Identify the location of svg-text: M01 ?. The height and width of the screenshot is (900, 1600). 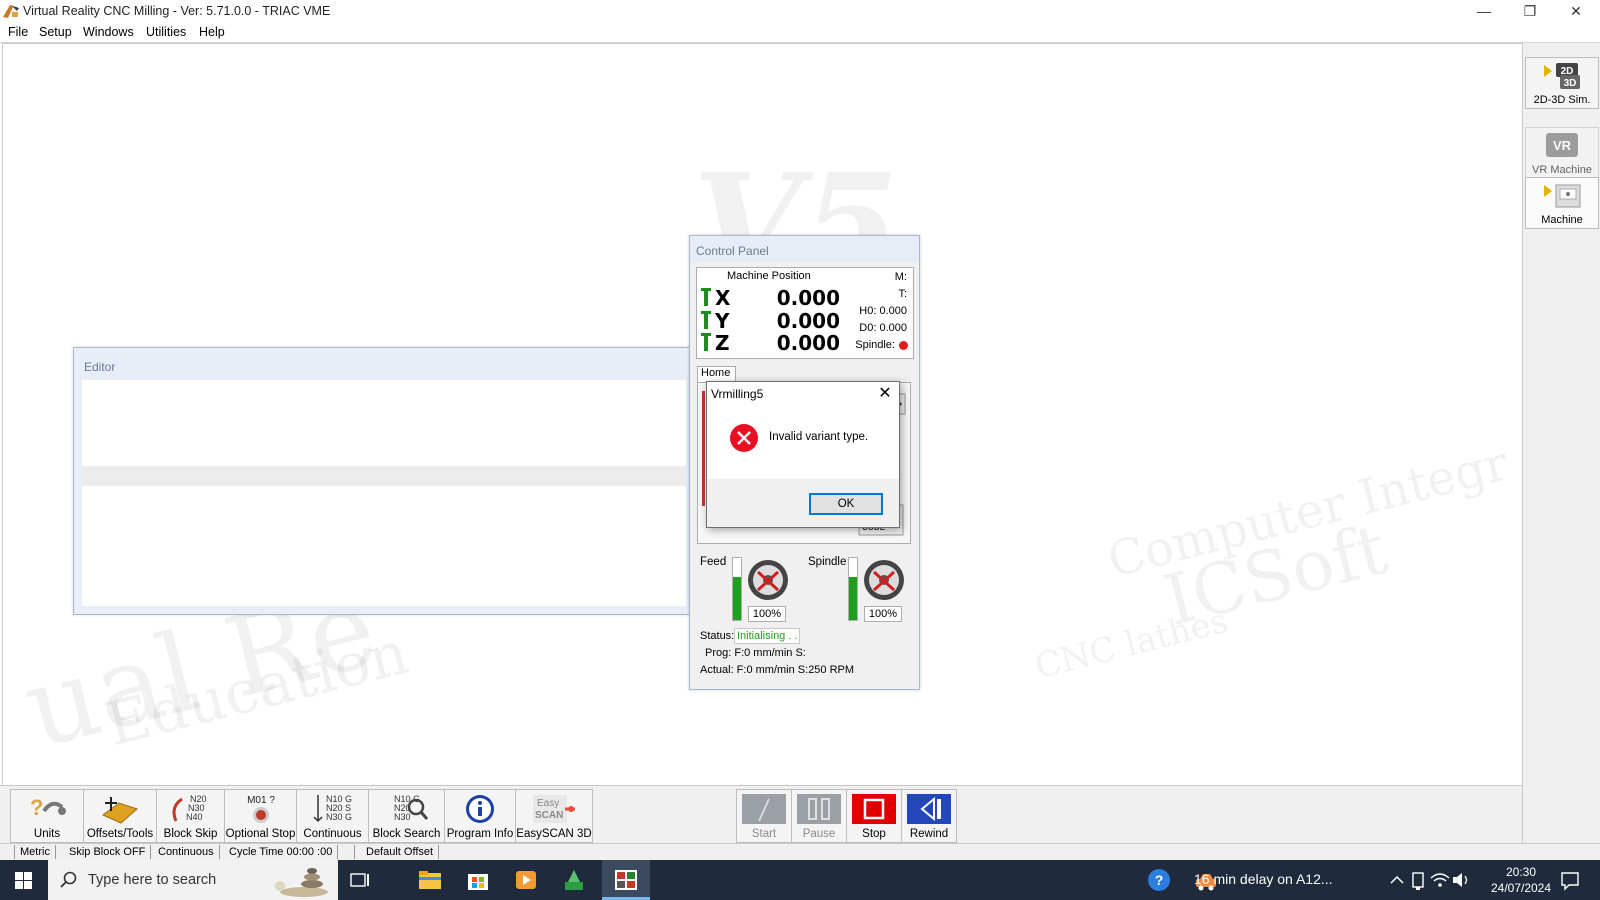
(261, 800).